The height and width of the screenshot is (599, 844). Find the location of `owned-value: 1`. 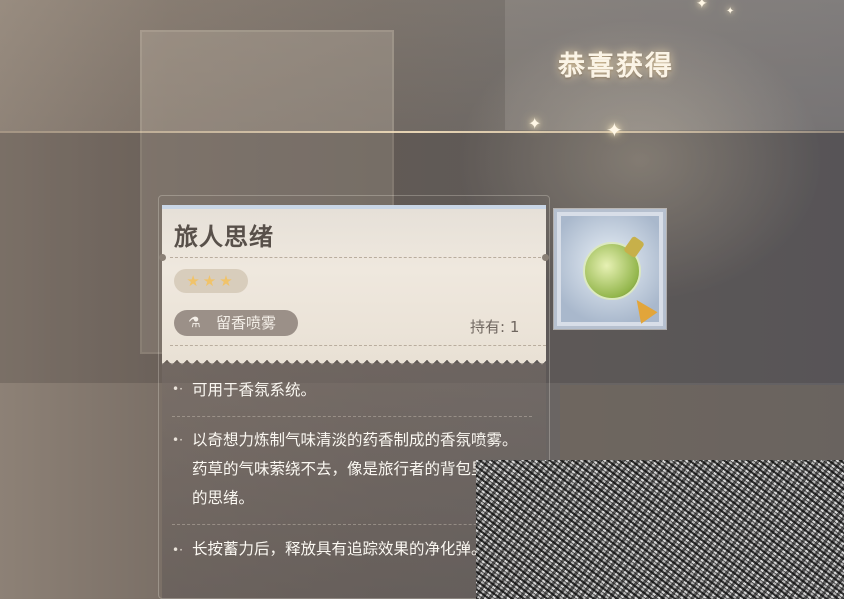

owned-value: 1 is located at coordinates (514, 327).